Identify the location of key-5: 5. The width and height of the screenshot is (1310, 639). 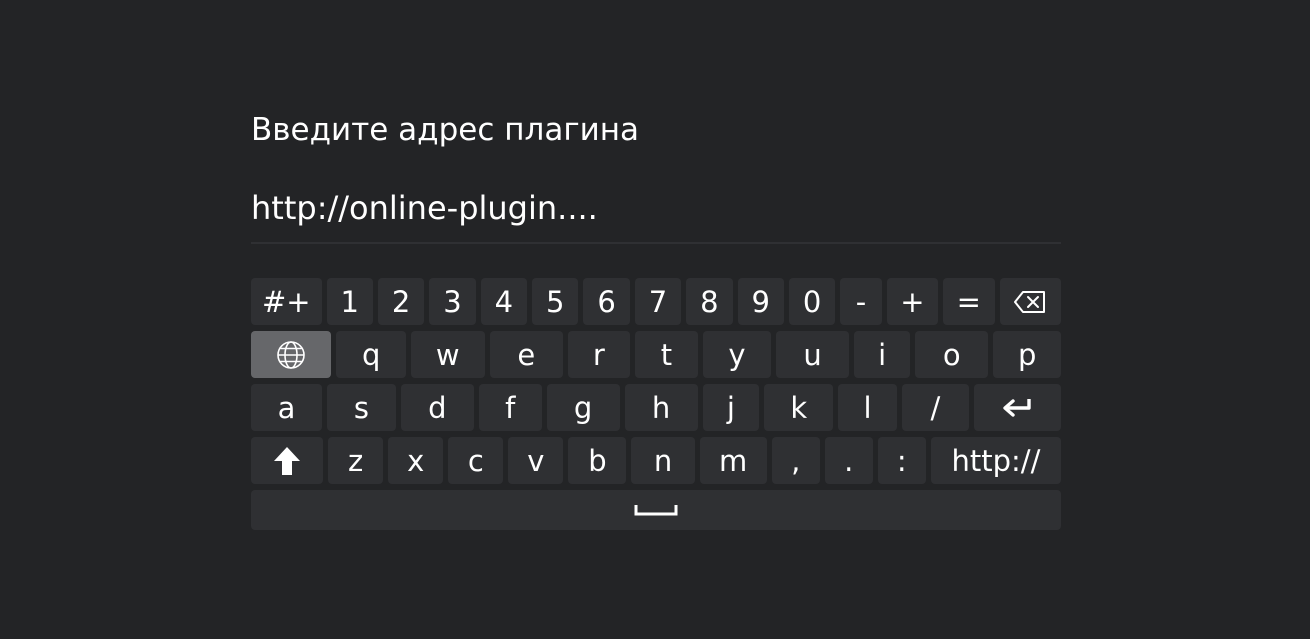
(555, 301).